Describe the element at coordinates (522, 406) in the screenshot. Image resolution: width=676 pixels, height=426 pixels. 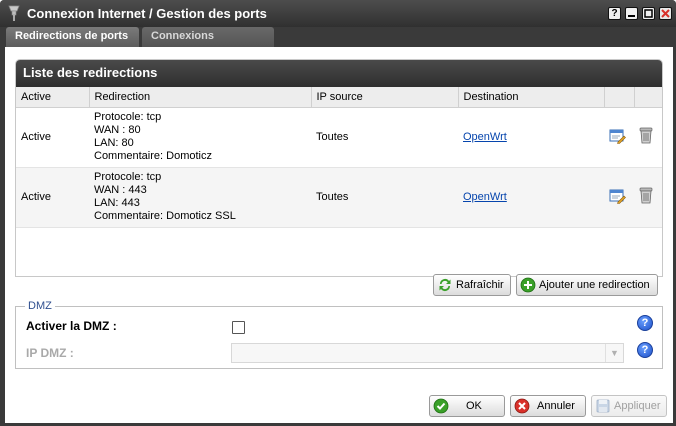
I see `cancel-icon` at that location.